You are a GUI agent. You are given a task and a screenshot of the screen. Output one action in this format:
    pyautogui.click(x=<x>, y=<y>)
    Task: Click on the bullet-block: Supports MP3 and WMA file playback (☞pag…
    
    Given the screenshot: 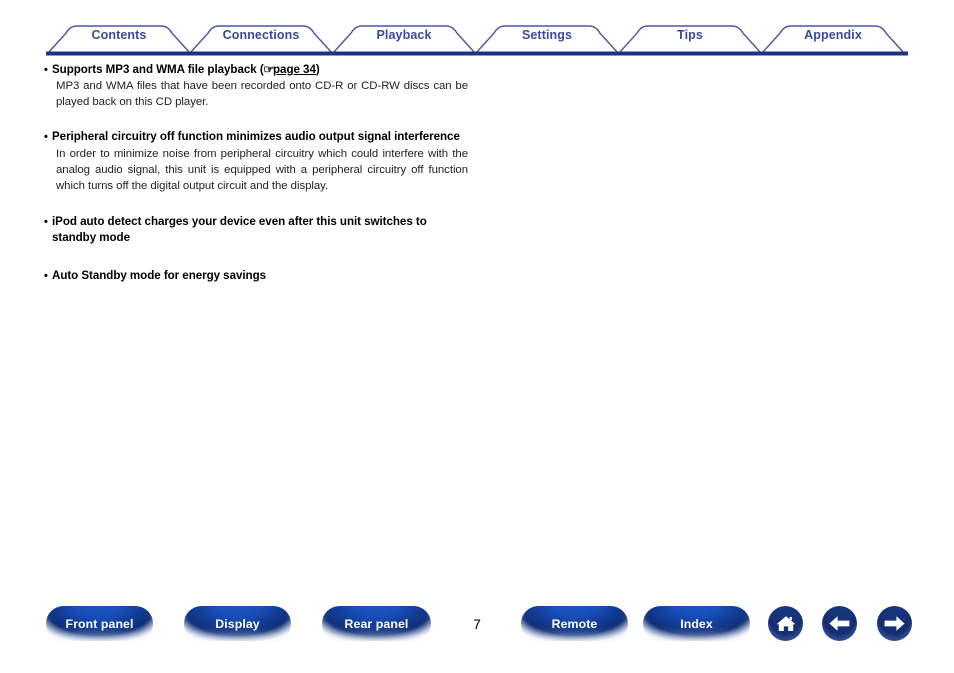 What is the action you would take?
    pyautogui.click(x=256, y=86)
    